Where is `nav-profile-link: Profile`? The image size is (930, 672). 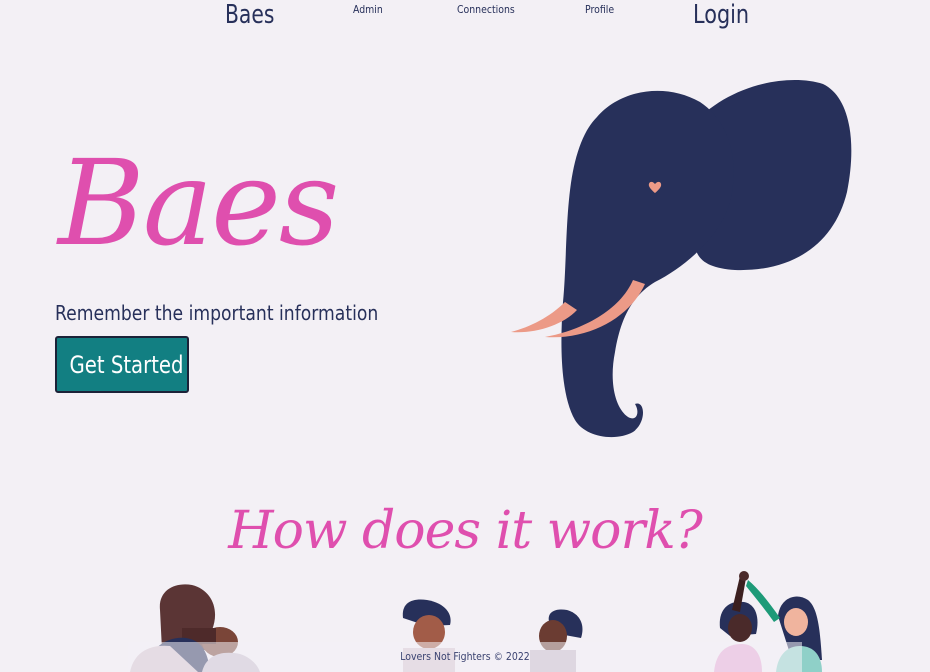
nav-profile-link: Profile is located at coordinates (599, 10).